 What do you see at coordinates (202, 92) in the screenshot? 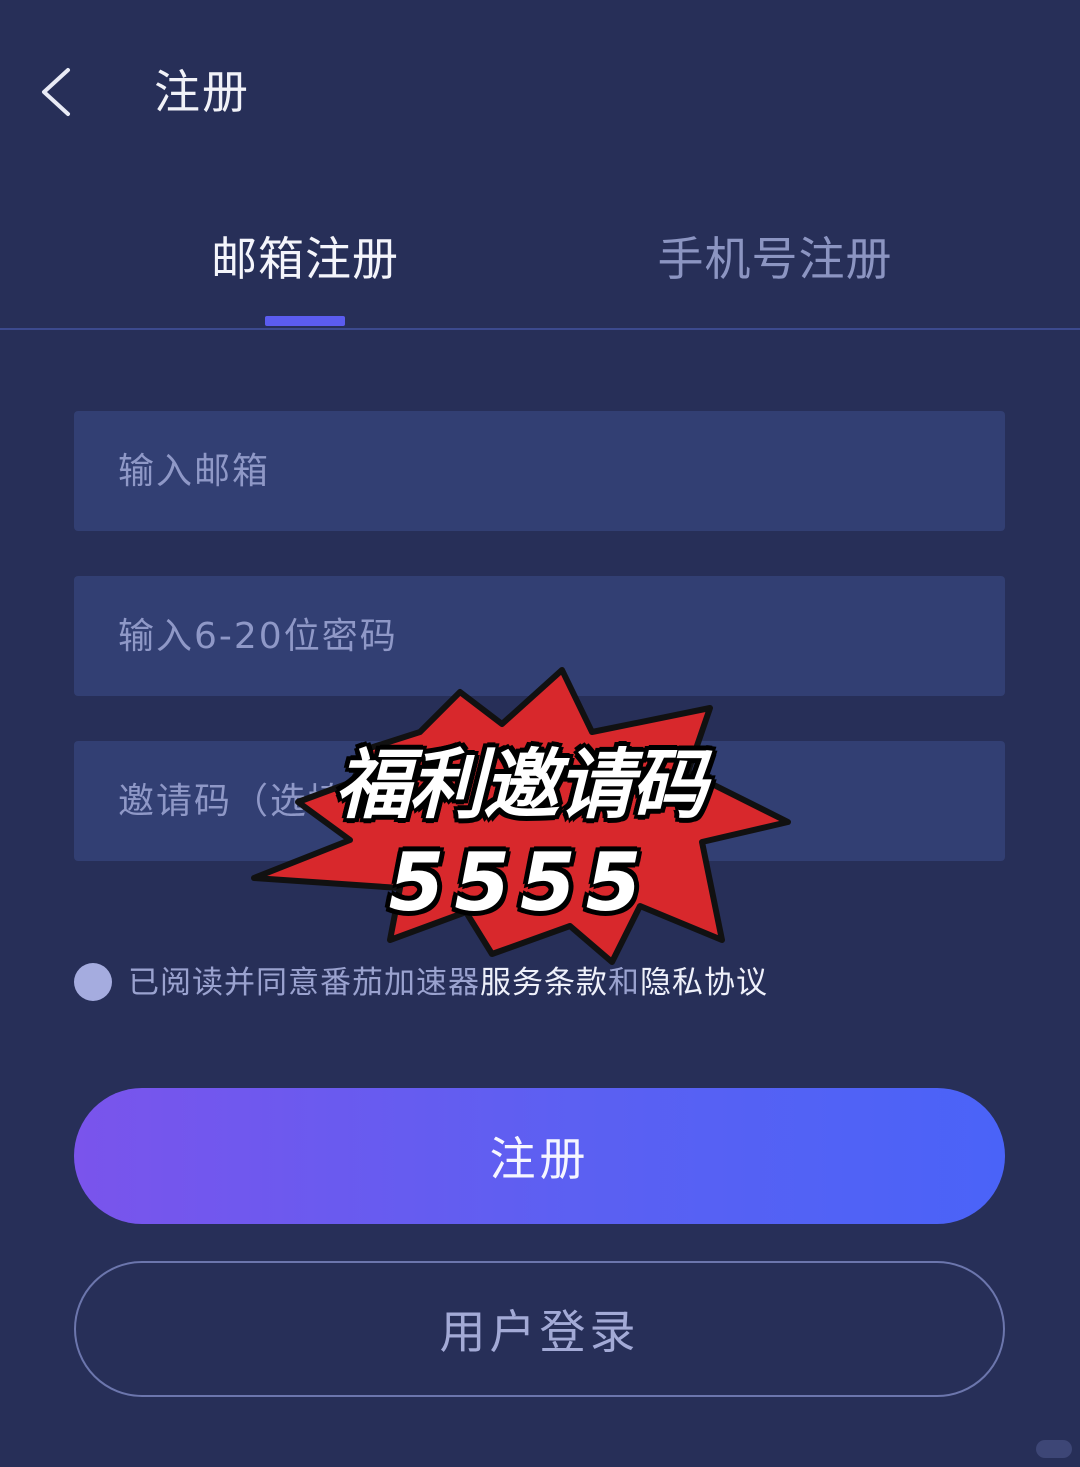
I see `page-title: 注册` at bounding box center [202, 92].